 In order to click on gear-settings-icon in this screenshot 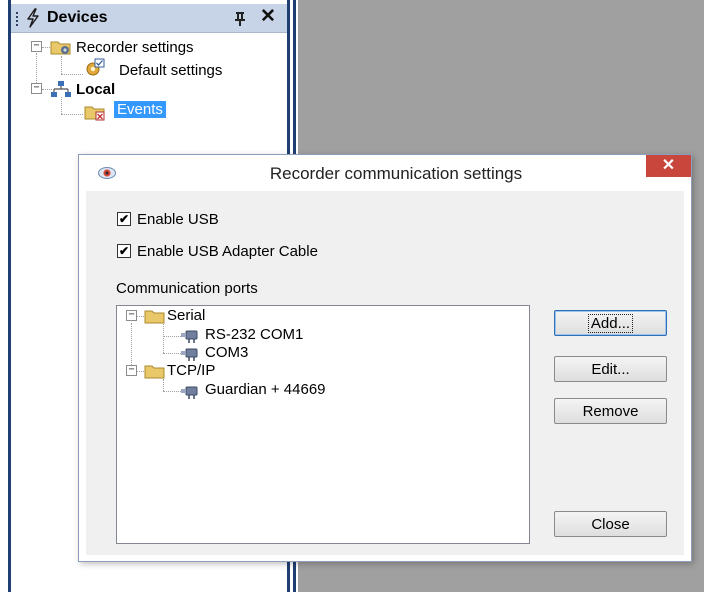, I will do `click(95, 67)`.